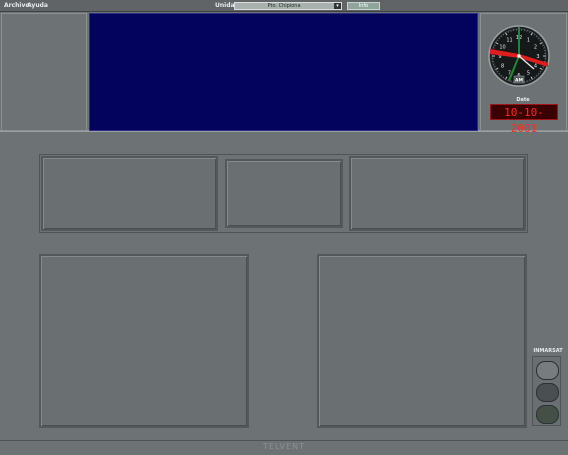 The height and width of the screenshot is (455, 568). What do you see at coordinates (37, 6) in the screenshot?
I see `menu-ayuda: Ayuda` at bounding box center [37, 6].